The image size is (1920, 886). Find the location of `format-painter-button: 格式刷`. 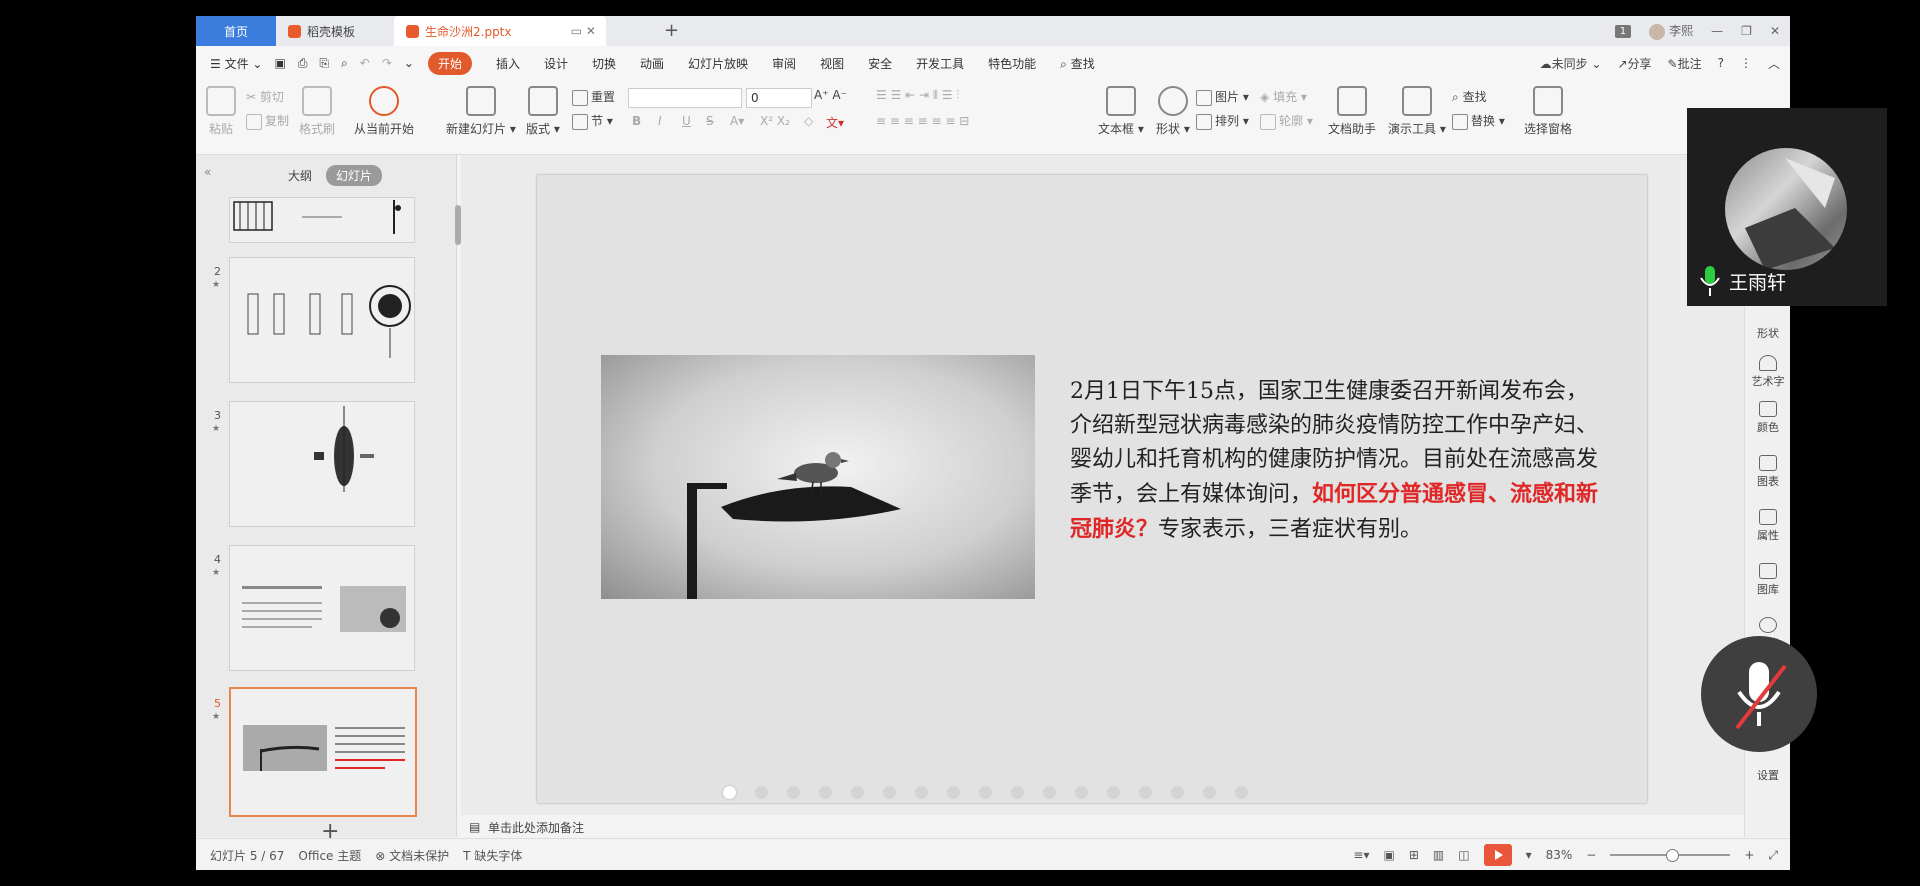

format-painter-button: 格式刷 is located at coordinates (317, 111).